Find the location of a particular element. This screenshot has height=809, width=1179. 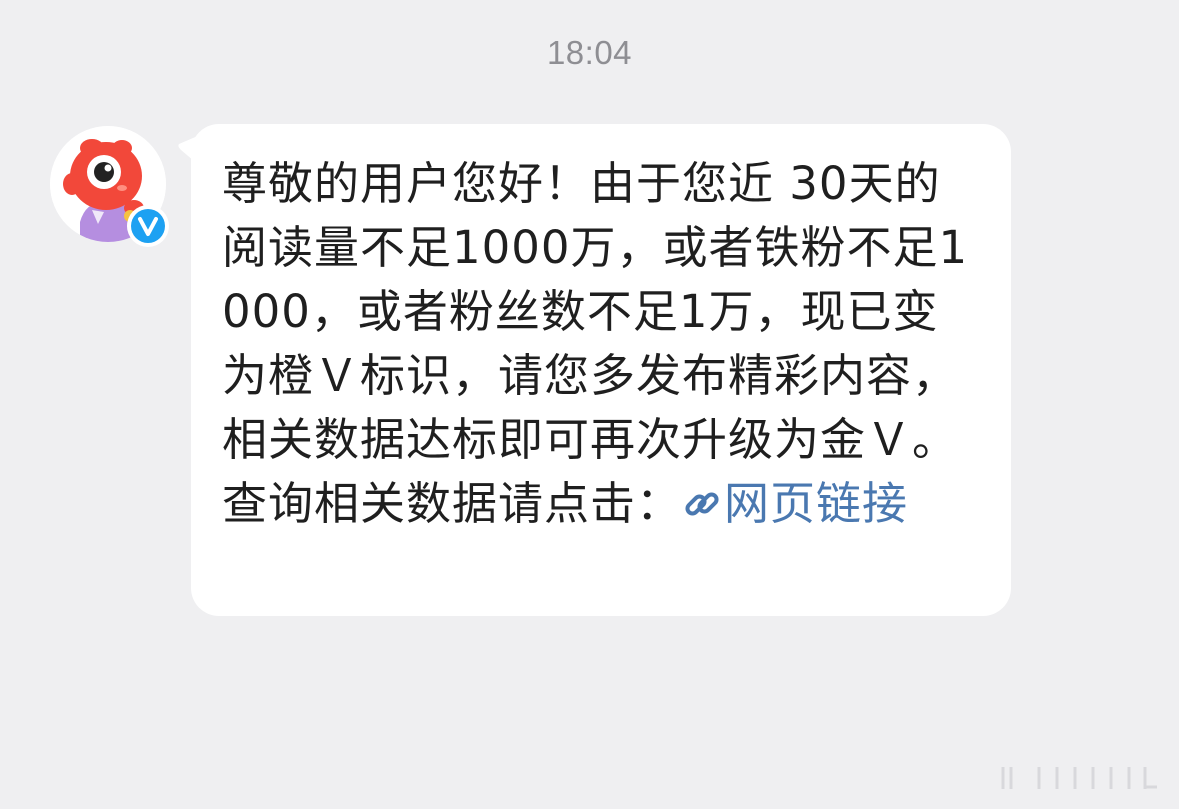

web-link-label: 网页链接 is located at coordinates (816, 503).